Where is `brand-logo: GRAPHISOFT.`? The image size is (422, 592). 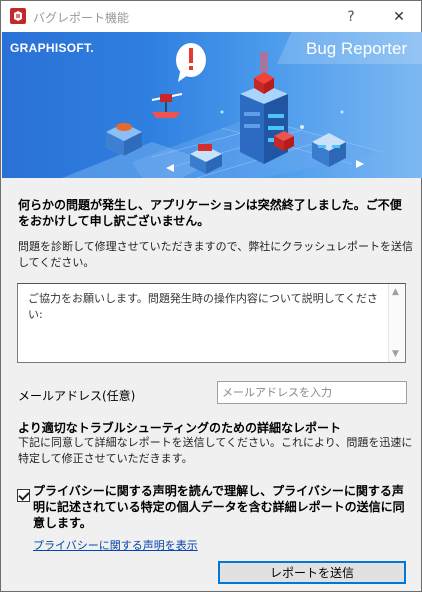
brand-logo: GRAPHISOFT. is located at coordinates (52, 48).